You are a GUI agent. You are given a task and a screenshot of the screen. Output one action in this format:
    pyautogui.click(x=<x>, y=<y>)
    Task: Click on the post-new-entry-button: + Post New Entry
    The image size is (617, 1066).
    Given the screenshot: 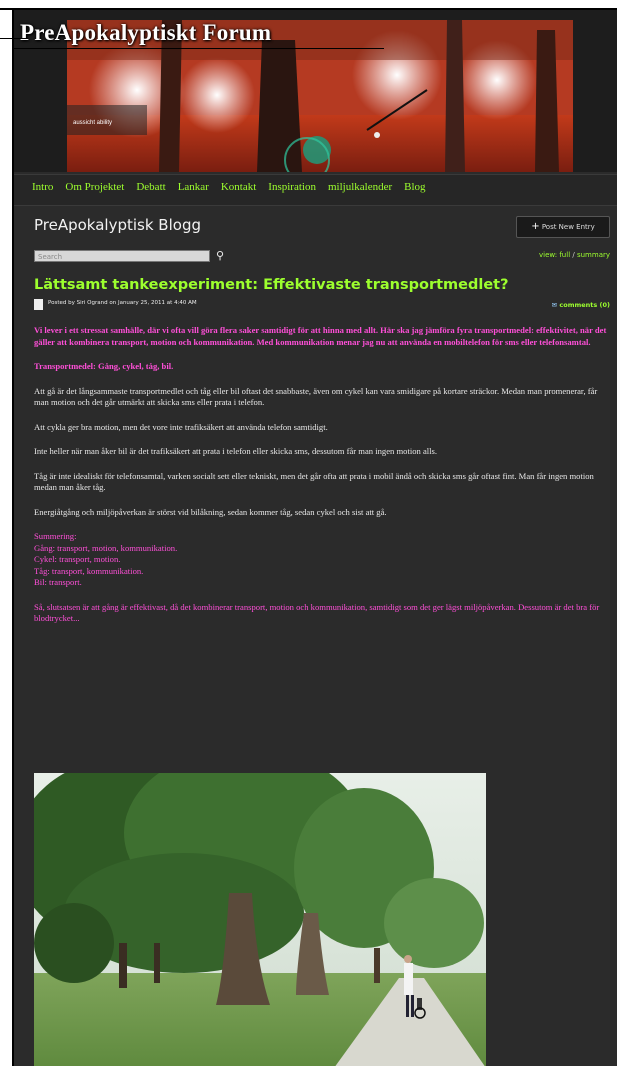 What is the action you would take?
    pyautogui.click(x=563, y=227)
    